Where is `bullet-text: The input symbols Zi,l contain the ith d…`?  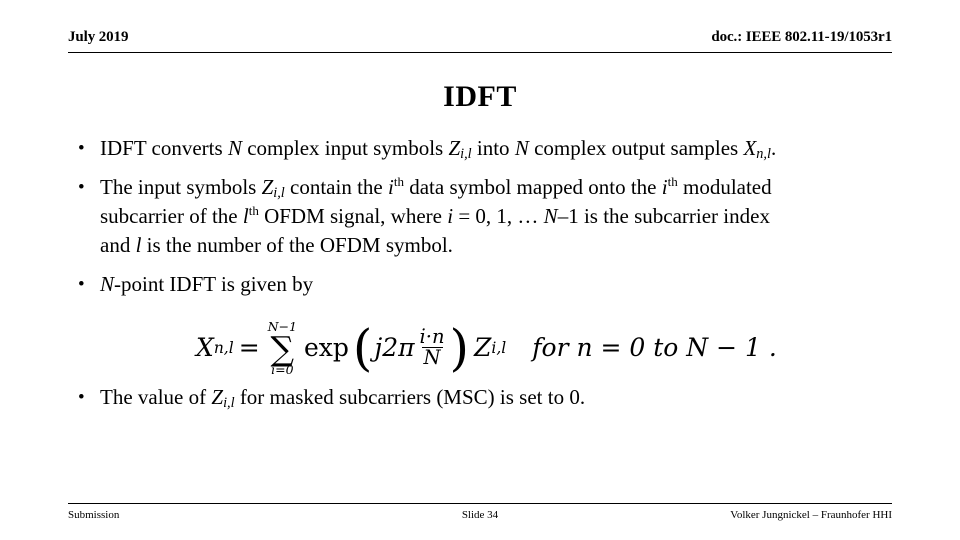 bullet-text: The input symbols Zi,l contain the ith d… is located at coordinates (496, 216).